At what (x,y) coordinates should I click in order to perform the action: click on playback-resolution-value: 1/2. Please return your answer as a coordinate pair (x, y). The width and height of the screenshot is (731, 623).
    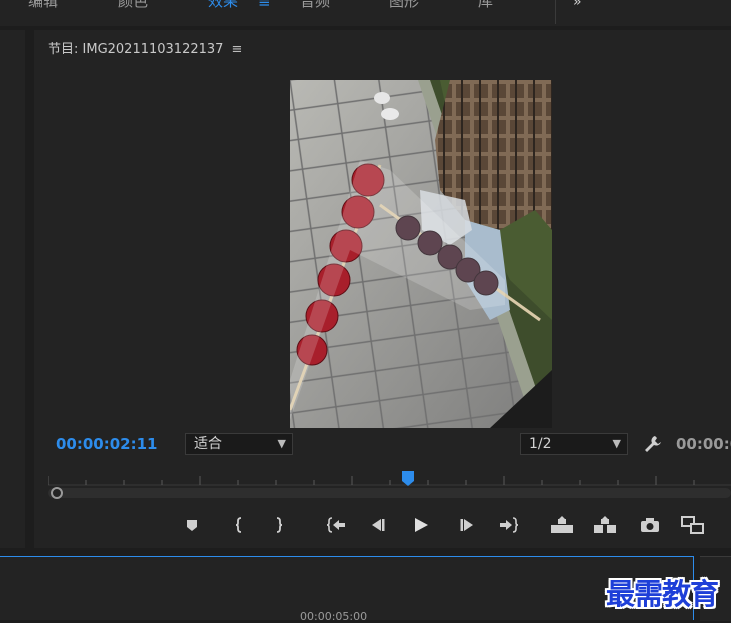
    Looking at the image, I should click on (540, 444).